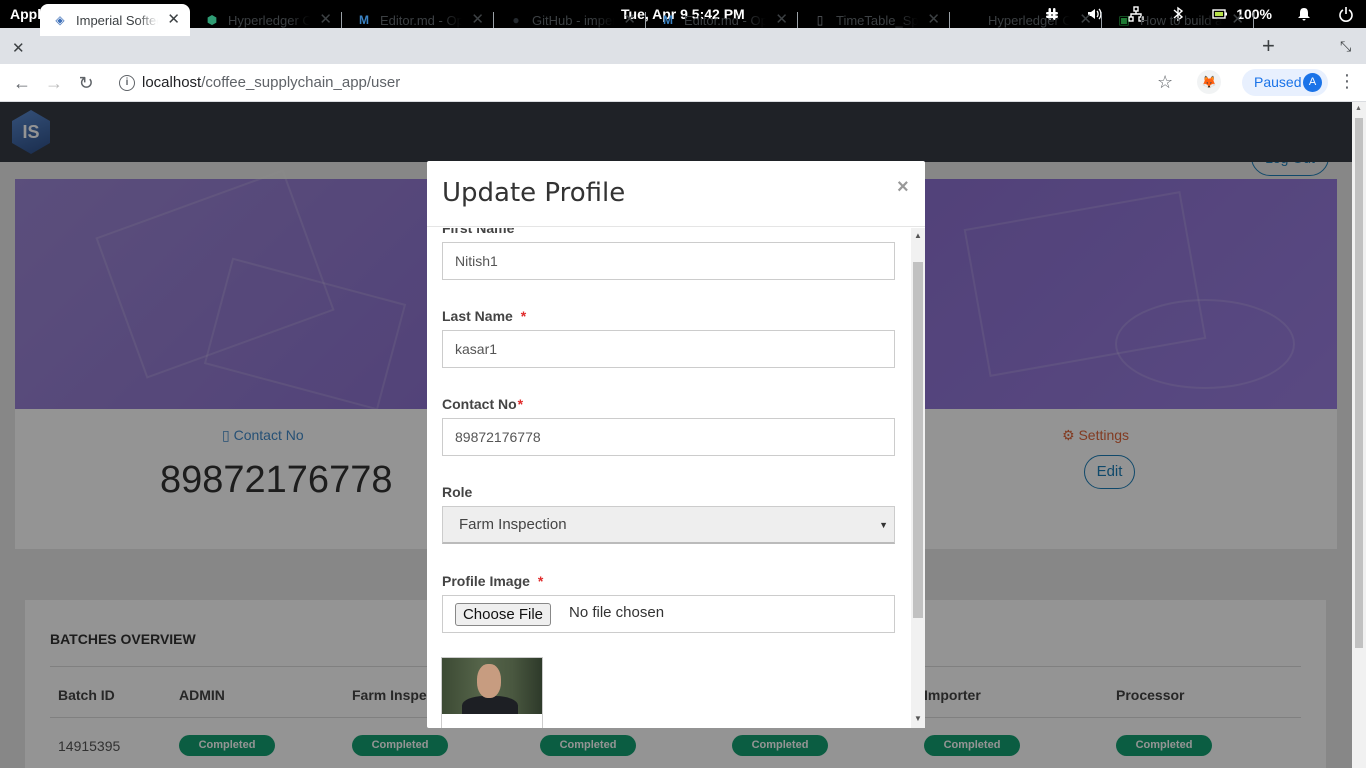 This screenshot has height=768, width=1366. I want to click on browser-tab: ▣ How to build a b ✕, so click(1179, 20).